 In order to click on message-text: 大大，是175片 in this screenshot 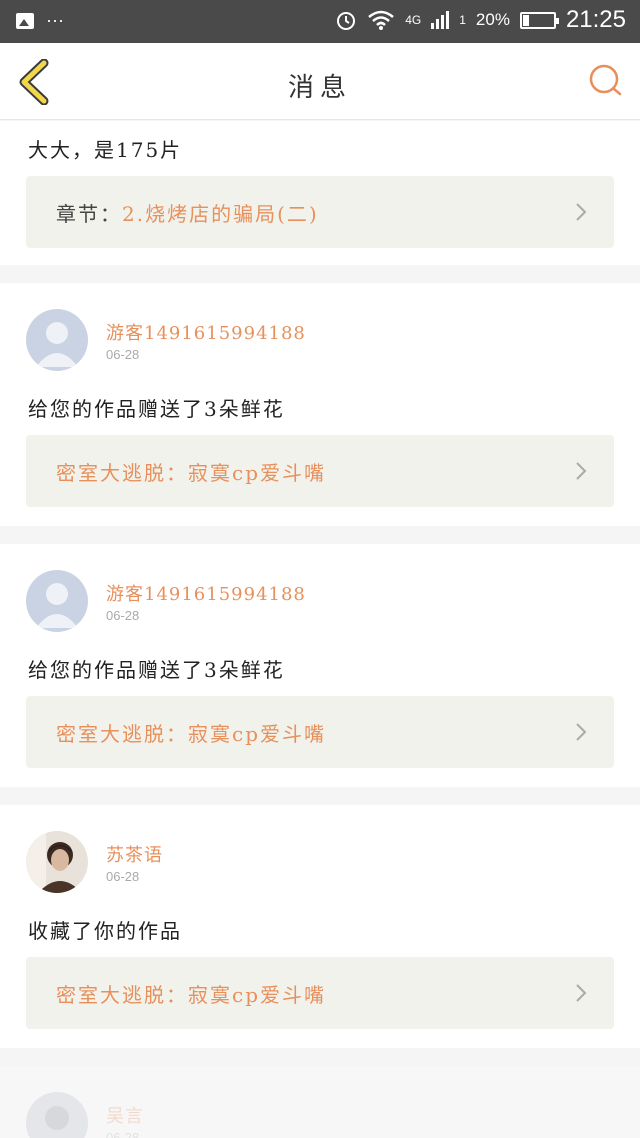, I will do `click(105, 150)`.